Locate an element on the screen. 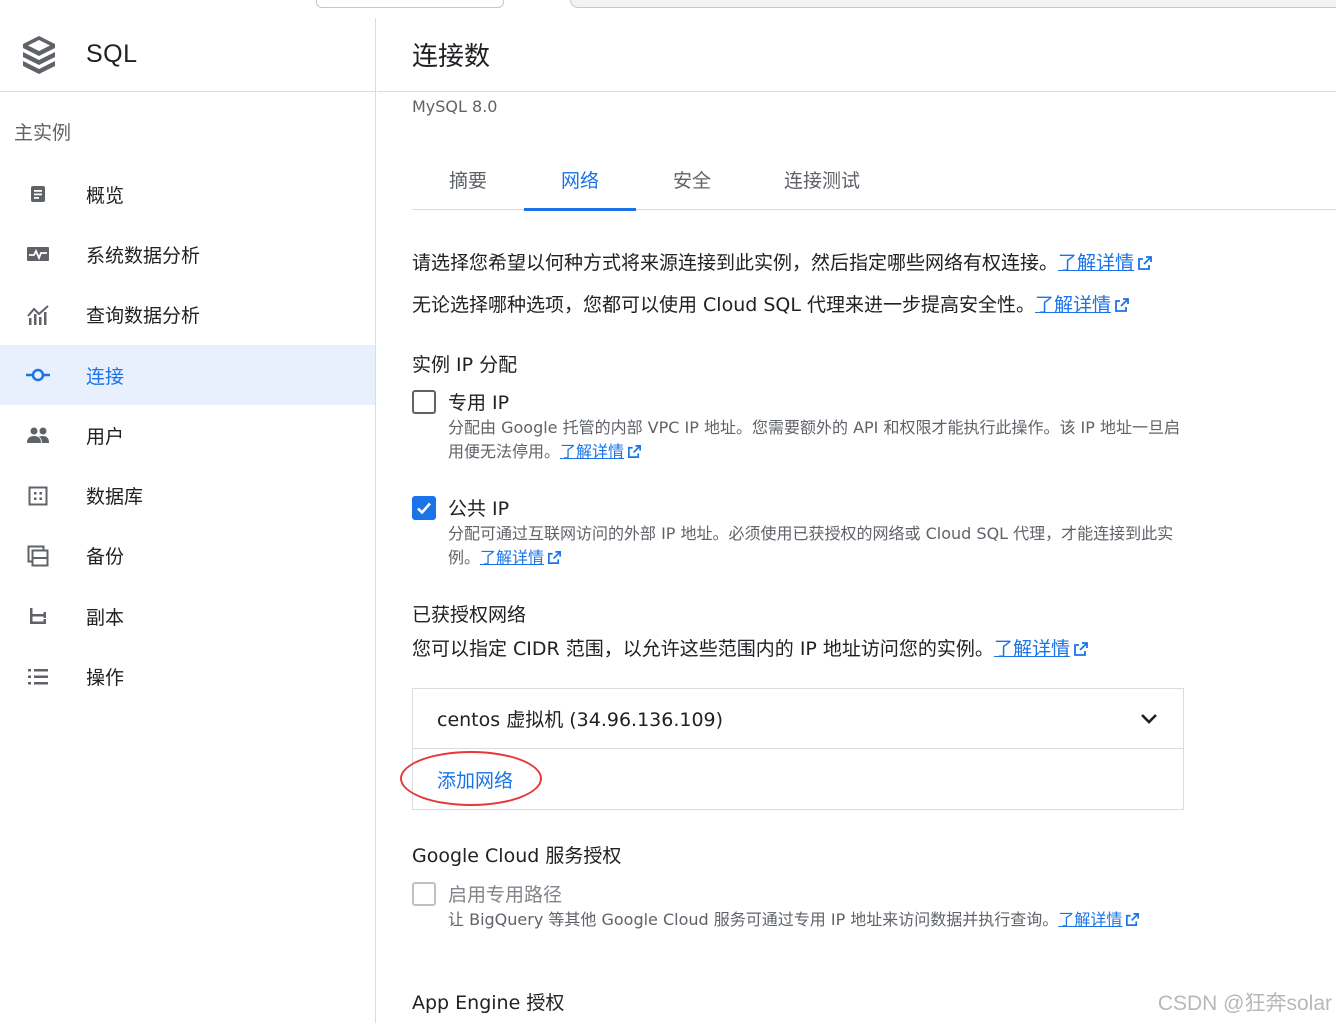  private-ip-checkbox is located at coordinates (424, 401).